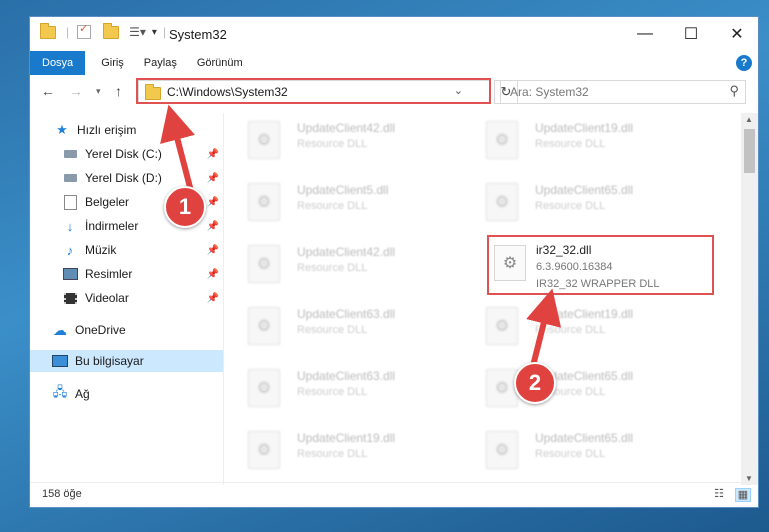 The width and height of the screenshot is (769, 532). Describe the element at coordinates (744, 63) in the screenshot. I see `help-icon: ?` at that location.